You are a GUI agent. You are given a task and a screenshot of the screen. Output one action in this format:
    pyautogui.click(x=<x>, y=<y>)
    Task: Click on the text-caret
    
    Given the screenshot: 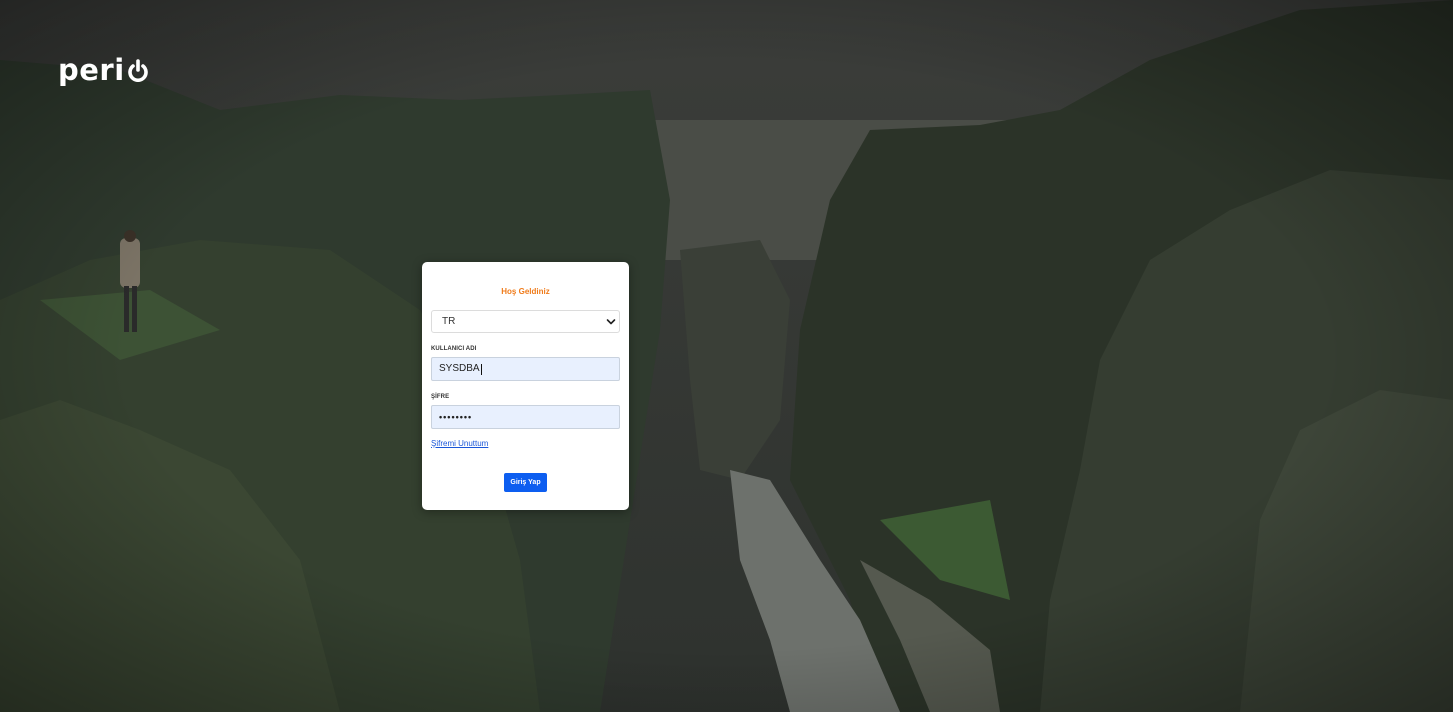 What is the action you would take?
    pyautogui.click(x=481, y=369)
    